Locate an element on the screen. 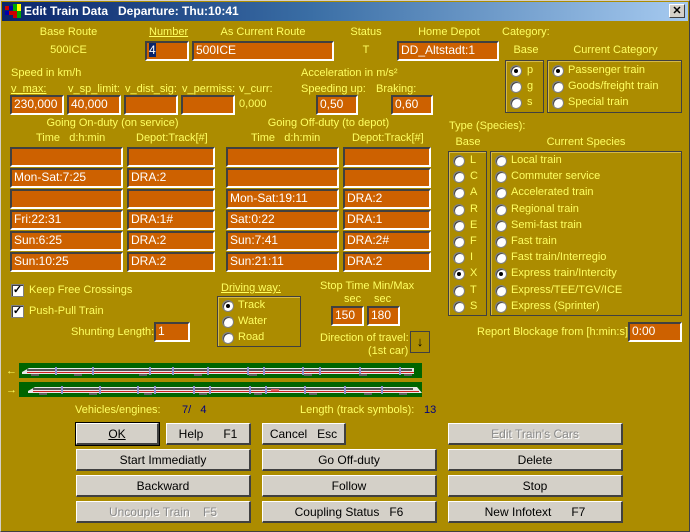 The height and width of the screenshot is (532, 690). report-blockage-field: 0:00 is located at coordinates (655, 332).